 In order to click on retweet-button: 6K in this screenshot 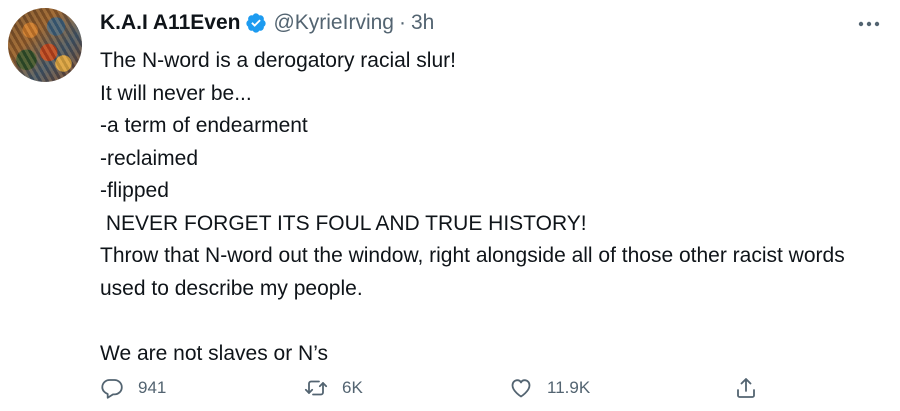, I will do `click(333, 388)`.